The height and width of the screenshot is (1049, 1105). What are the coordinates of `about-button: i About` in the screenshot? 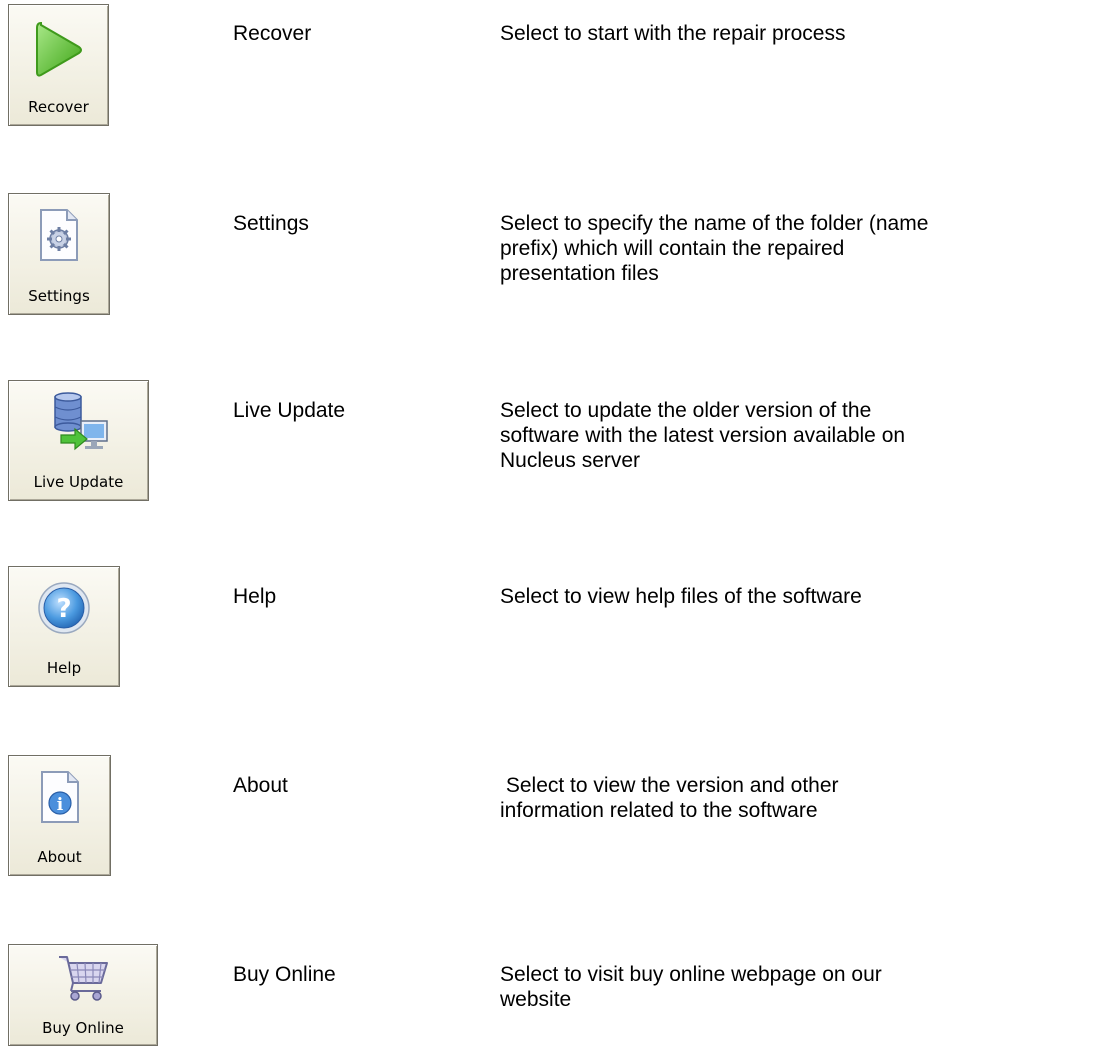 It's located at (59, 815).